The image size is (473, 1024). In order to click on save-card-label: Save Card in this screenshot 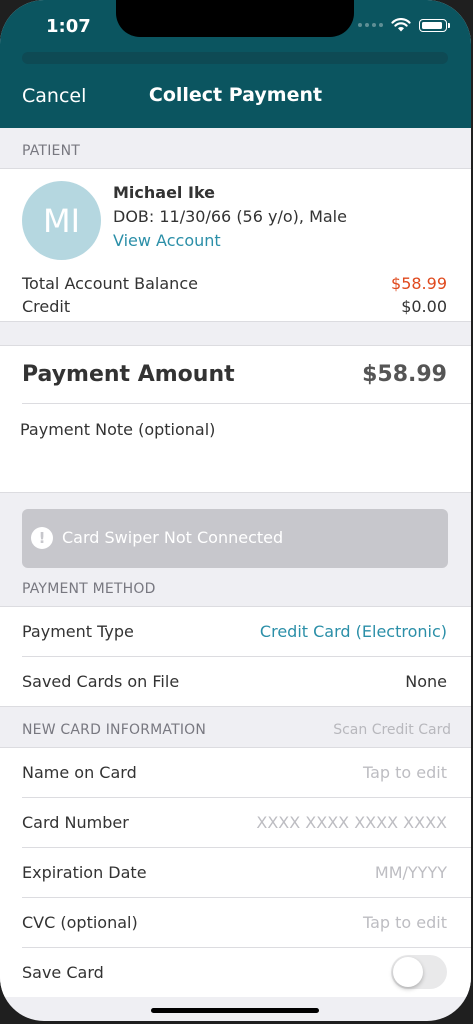, I will do `click(63, 972)`.